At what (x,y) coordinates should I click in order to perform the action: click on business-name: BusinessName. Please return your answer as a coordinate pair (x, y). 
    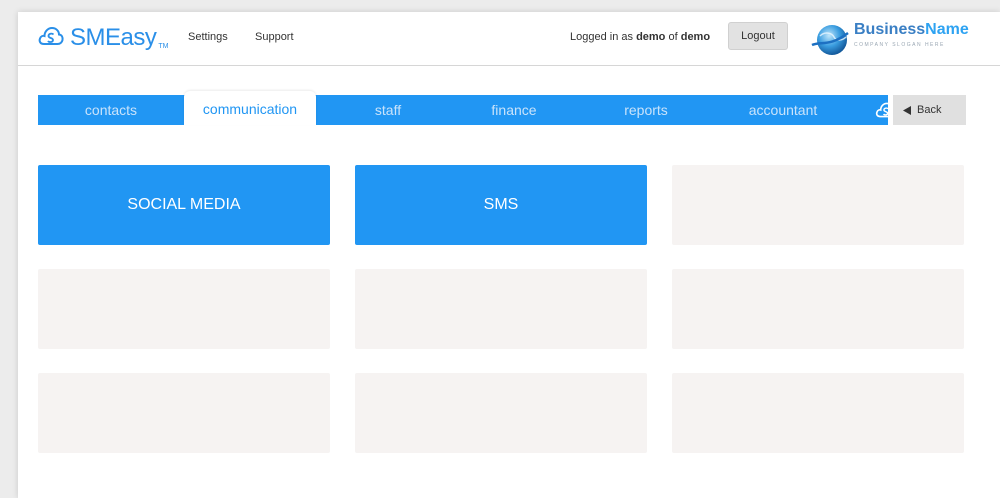
    Looking at the image, I should click on (911, 29).